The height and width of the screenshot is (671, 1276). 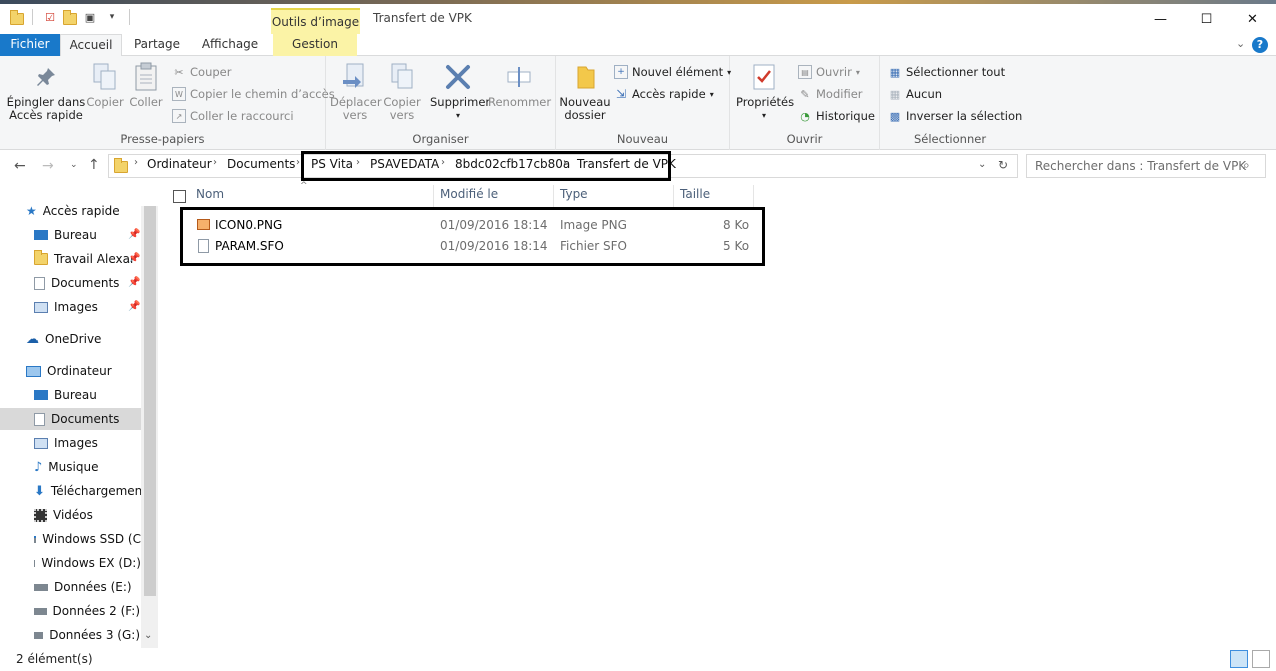 What do you see at coordinates (1260, 45) in the screenshot?
I see `help-icon: ?` at bounding box center [1260, 45].